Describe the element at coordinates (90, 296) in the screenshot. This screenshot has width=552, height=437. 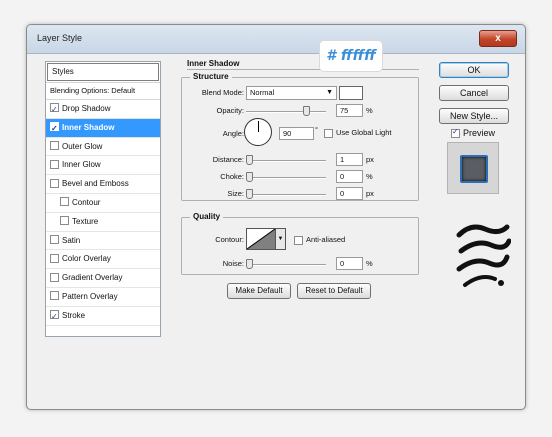
I see `style-item-label: Pattern Overlay` at that location.